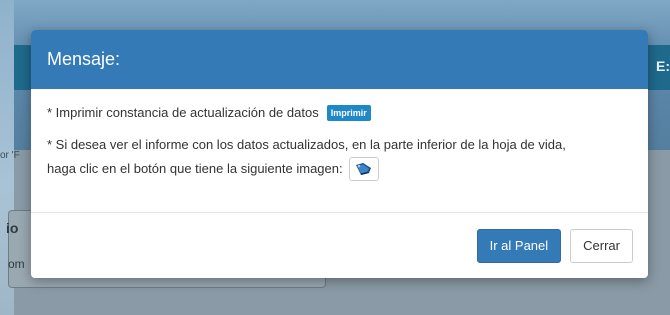 This screenshot has height=315, width=670. I want to click on modal-title: Mensaje:, so click(84, 59).